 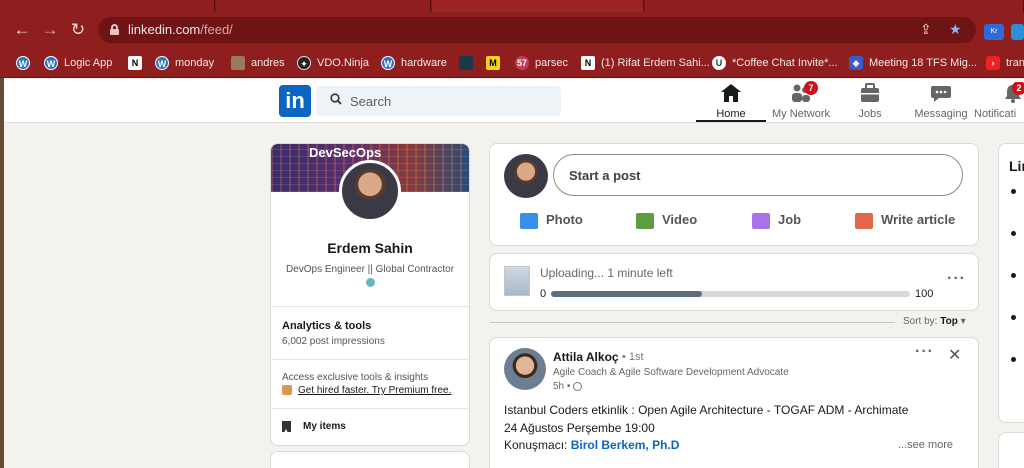 I want to click on video-button: Video, so click(x=666, y=222).